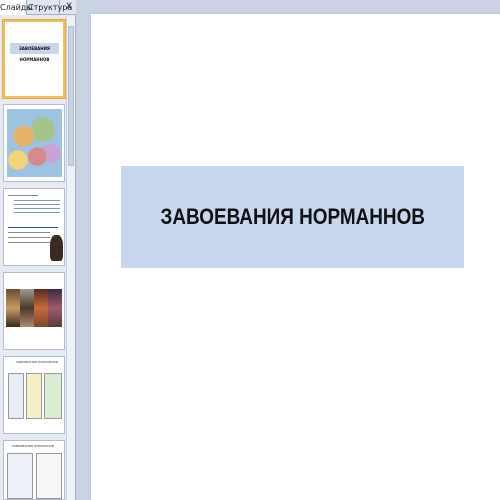 The image size is (500, 500). Describe the element at coordinates (50, 7) in the screenshot. I see `tab-outline: Структура` at that location.